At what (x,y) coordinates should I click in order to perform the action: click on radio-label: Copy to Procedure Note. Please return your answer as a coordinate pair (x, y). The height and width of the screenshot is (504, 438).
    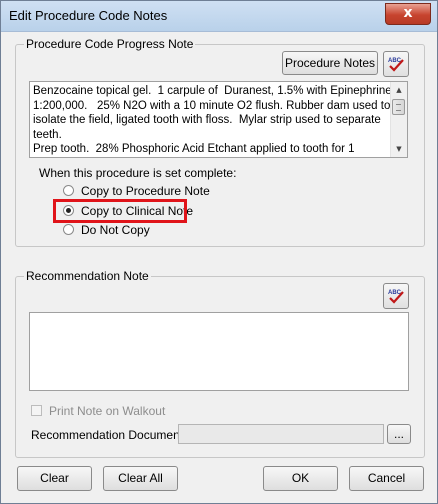
    Looking at the image, I should click on (145, 191).